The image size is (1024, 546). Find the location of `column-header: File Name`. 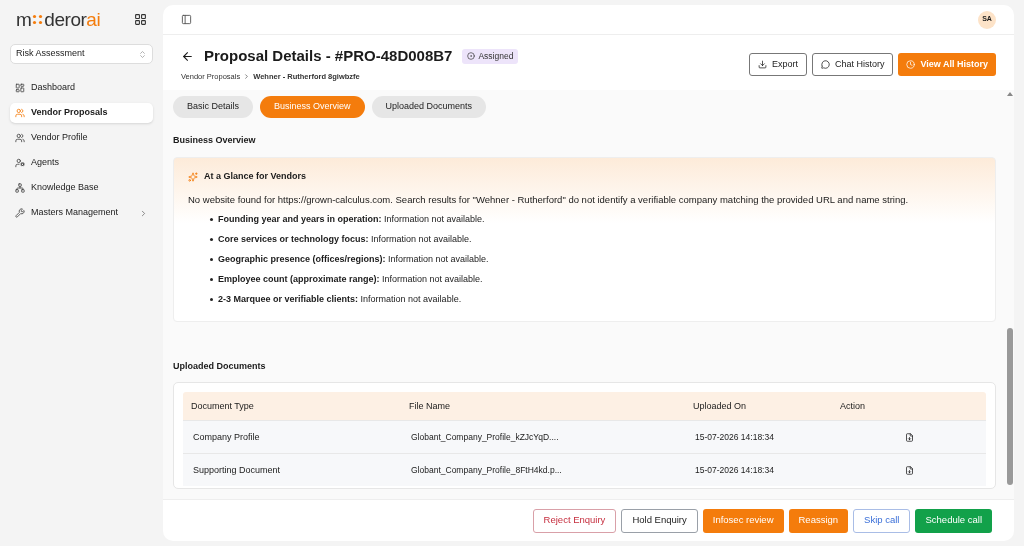

column-header: File Name is located at coordinates (430, 406).